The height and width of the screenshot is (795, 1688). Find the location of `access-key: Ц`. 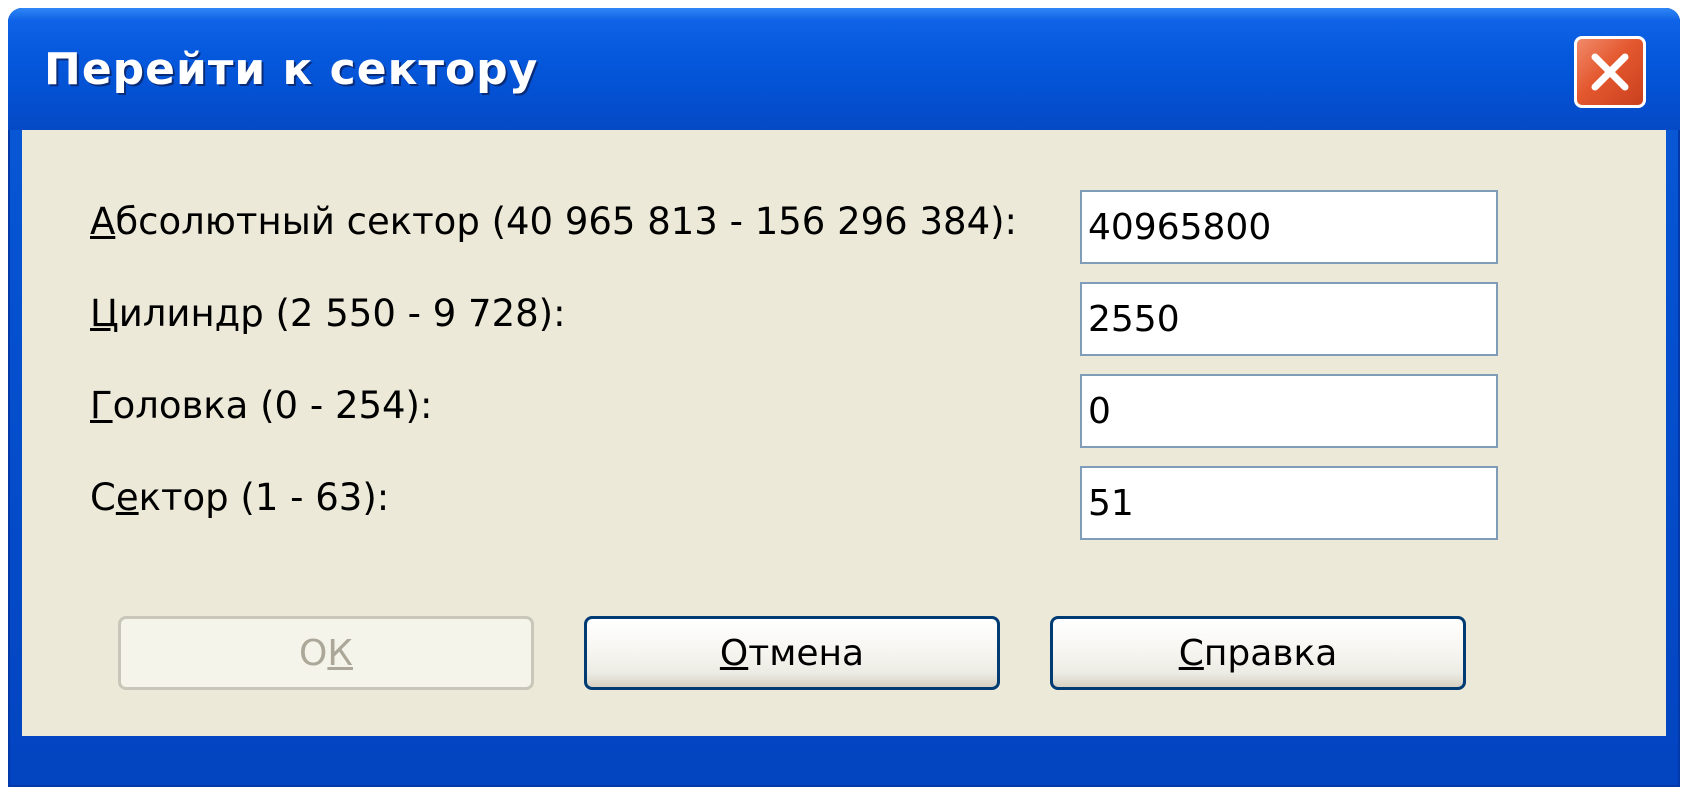

access-key: Ц is located at coordinates (104, 313).